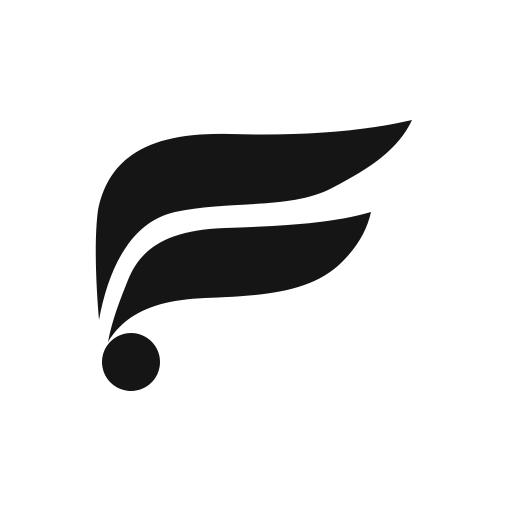  I want to click on logo-dot, so click(131, 362).